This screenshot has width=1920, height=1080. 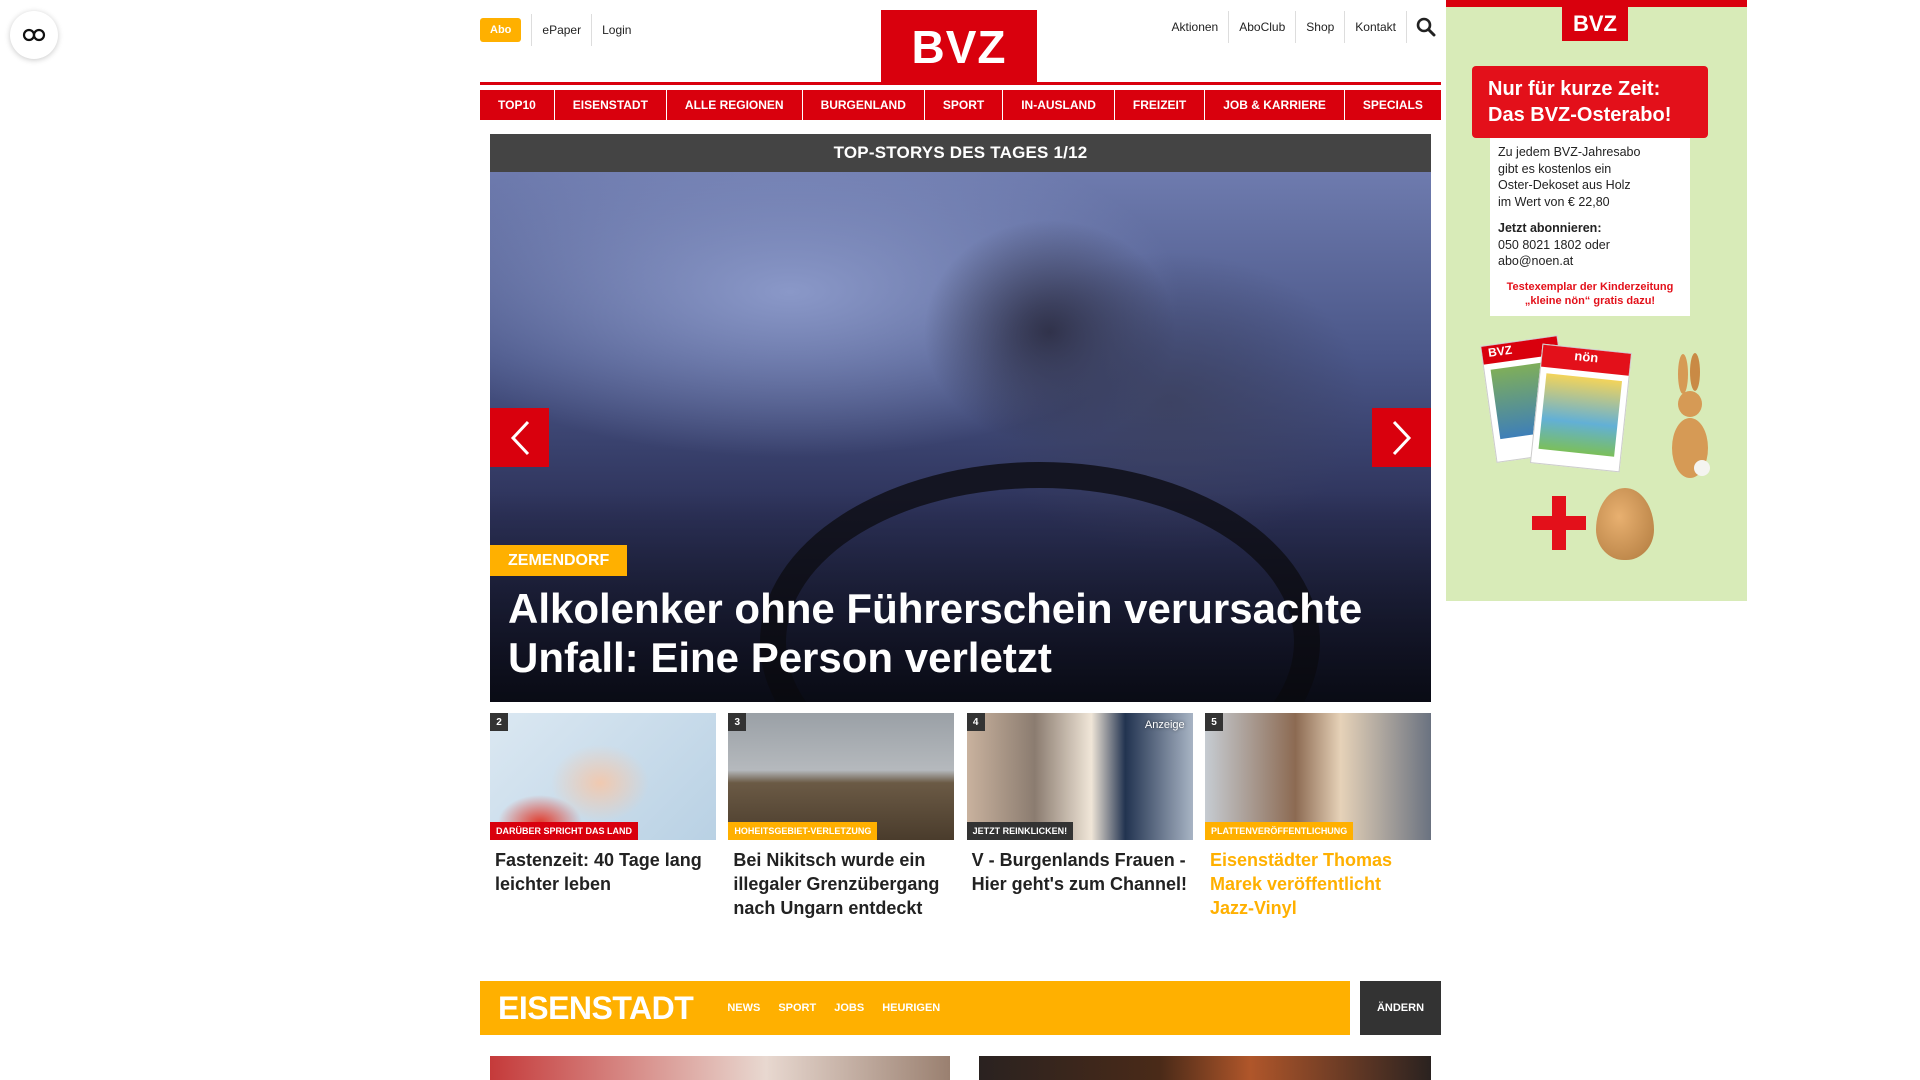 What do you see at coordinates (1559, 523) in the screenshot?
I see `plus-icon` at bounding box center [1559, 523].